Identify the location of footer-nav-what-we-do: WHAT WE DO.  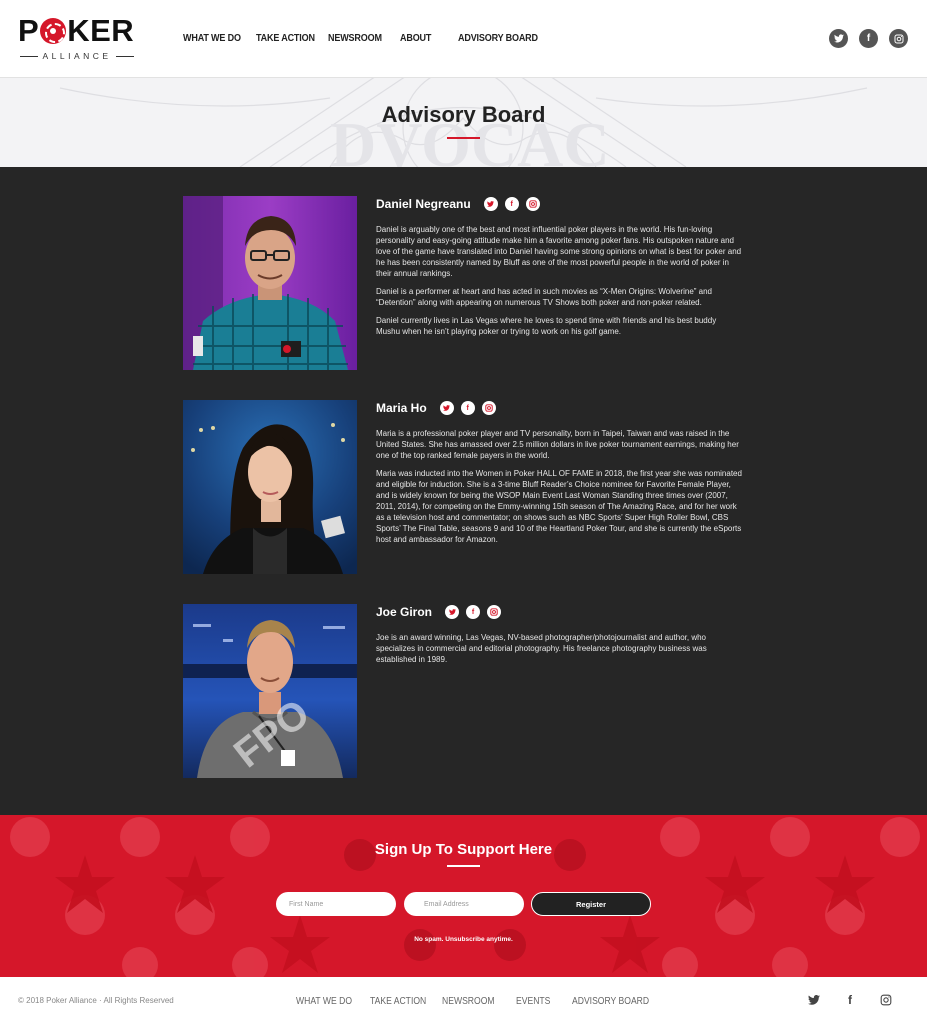
(324, 1001).